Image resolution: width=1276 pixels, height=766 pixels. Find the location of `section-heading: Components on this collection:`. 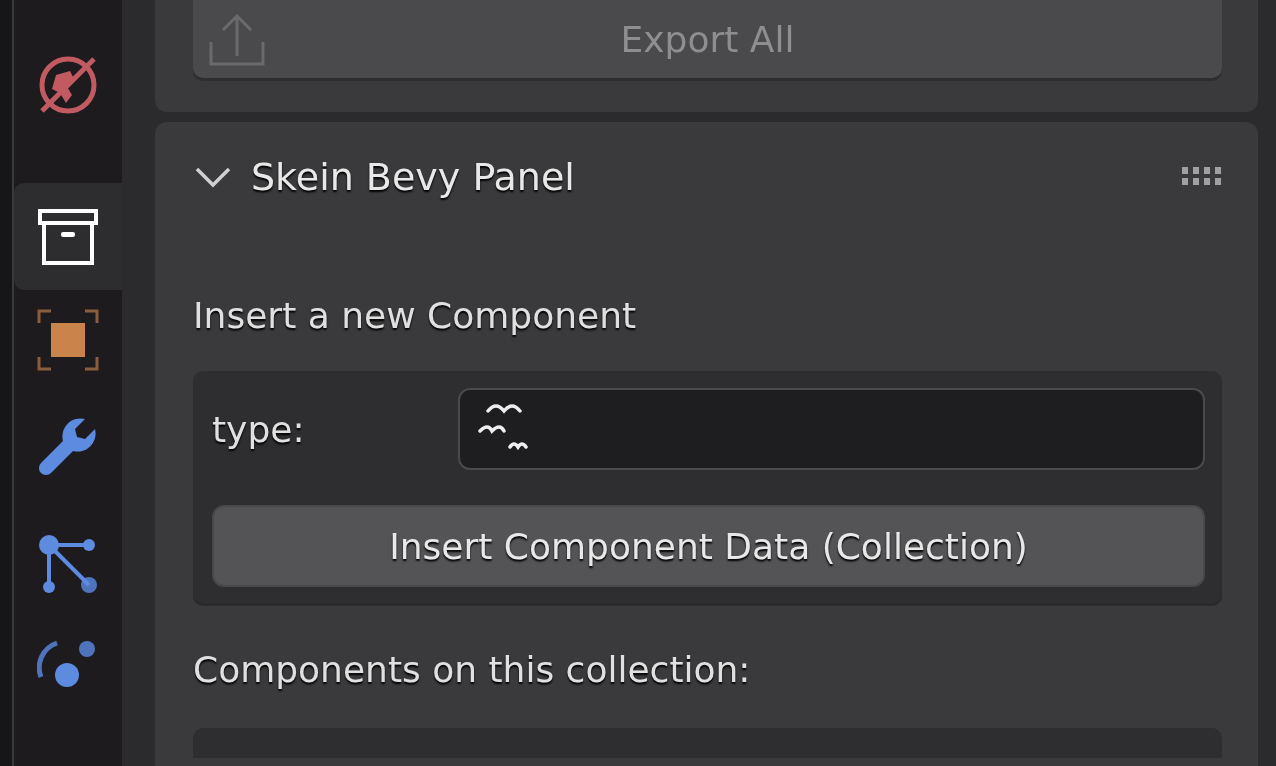

section-heading: Components on this collection: is located at coordinates (472, 669).